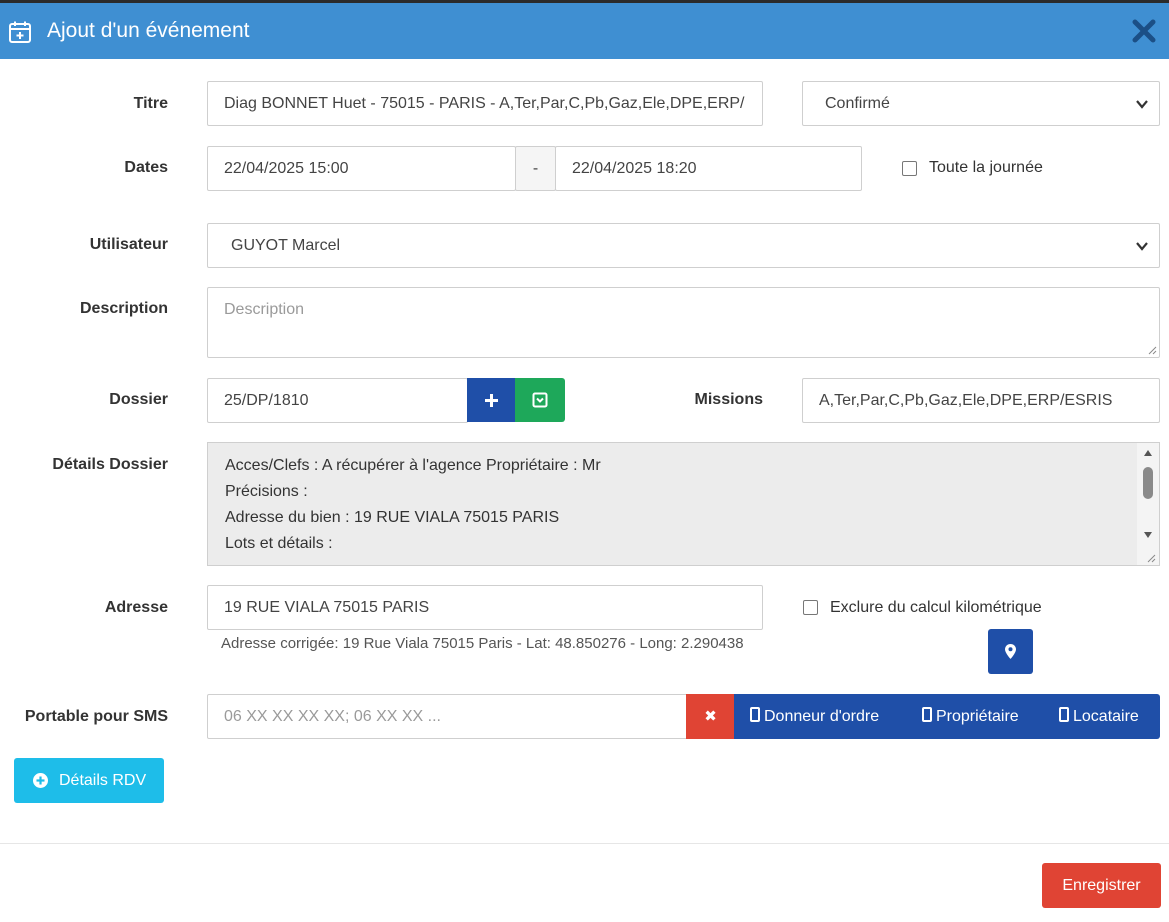 The height and width of the screenshot is (922, 1169). Describe the element at coordinates (1148, 483) in the screenshot. I see `scrollbar-thumb` at that location.